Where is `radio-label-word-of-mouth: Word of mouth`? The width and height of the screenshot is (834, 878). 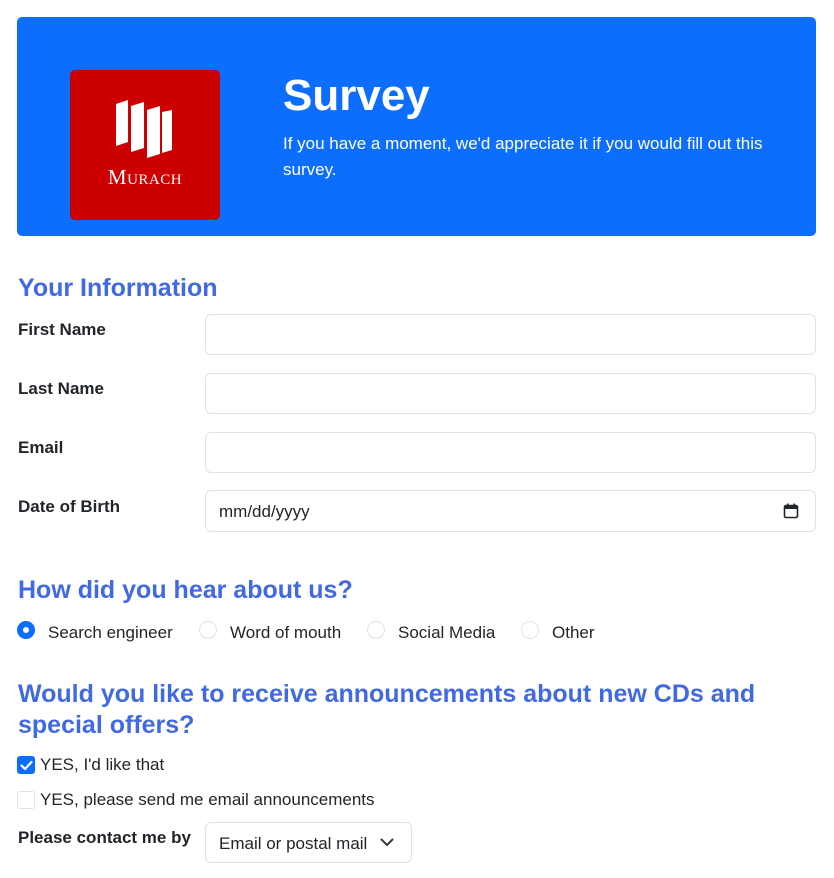
radio-label-word-of-mouth: Word of mouth is located at coordinates (286, 632).